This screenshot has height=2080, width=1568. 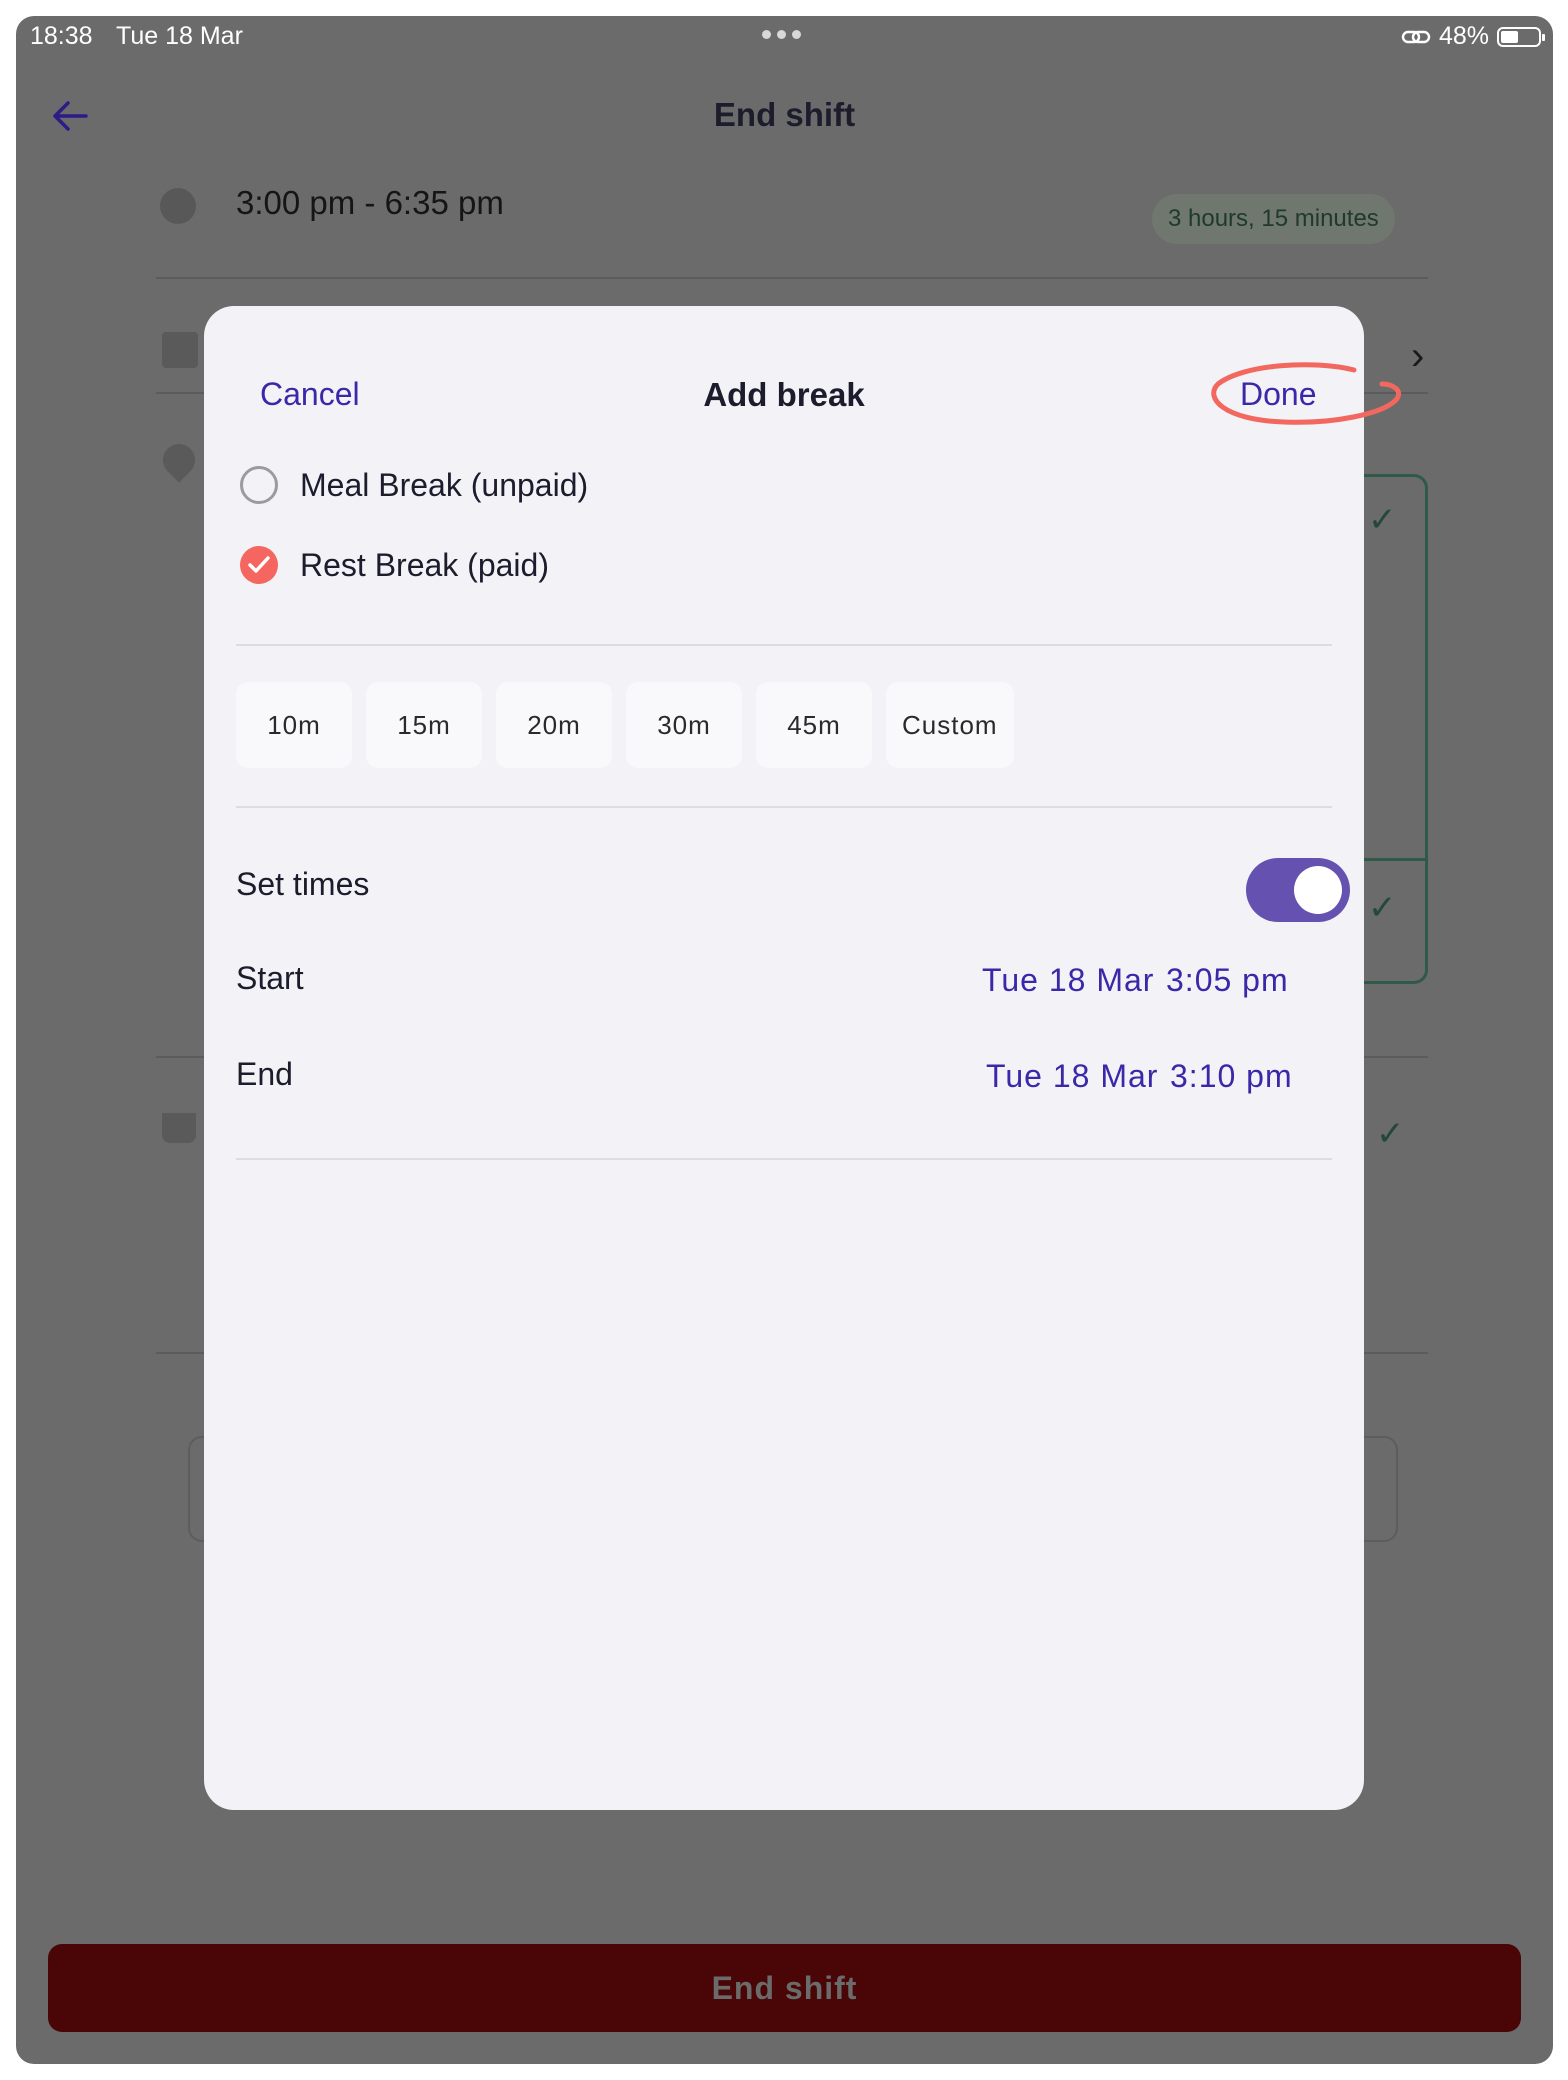 What do you see at coordinates (1227, 980) in the screenshot?
I see `start-time: 3:05 pm` at bounding box center [1227, 980].